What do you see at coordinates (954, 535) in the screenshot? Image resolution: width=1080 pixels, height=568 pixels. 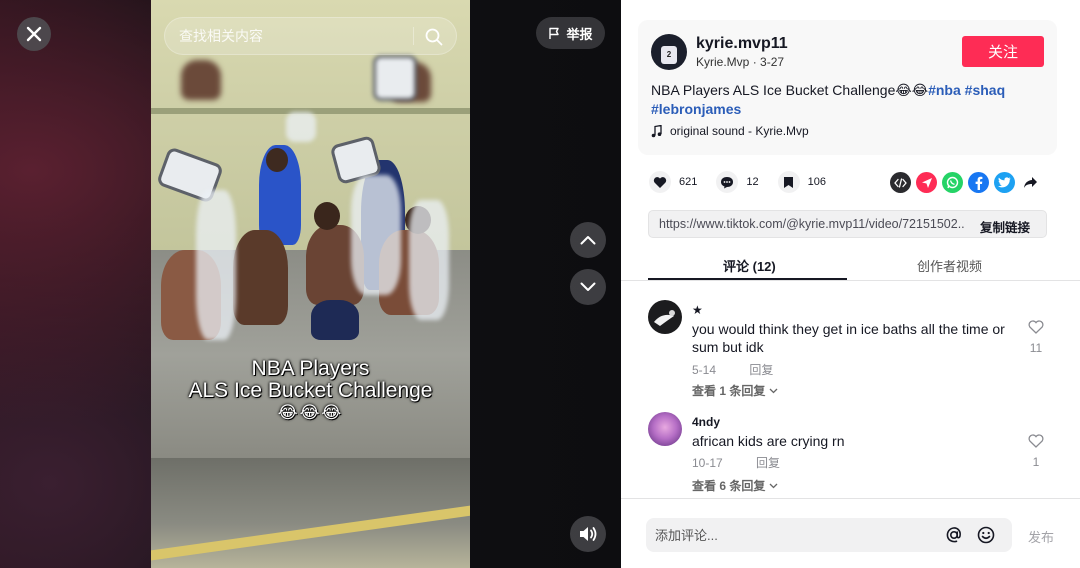 I see `mention-icon` at bounding box center [954, 535].